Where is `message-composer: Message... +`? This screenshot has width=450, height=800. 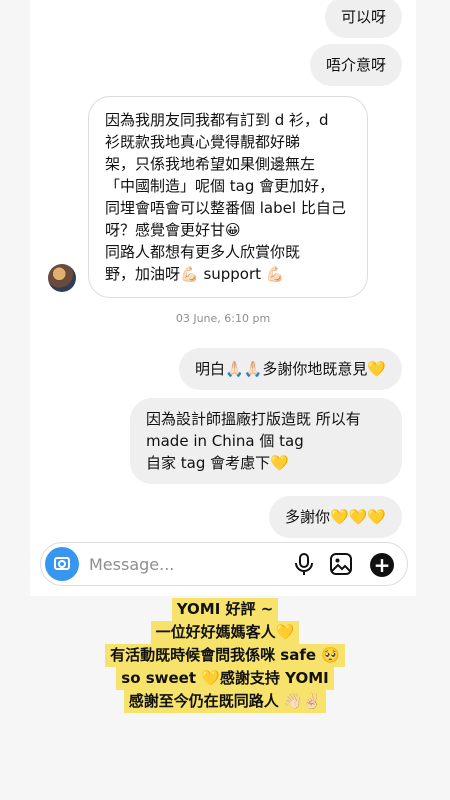
message-composer: Message... + is located at coordinates (224, 564).